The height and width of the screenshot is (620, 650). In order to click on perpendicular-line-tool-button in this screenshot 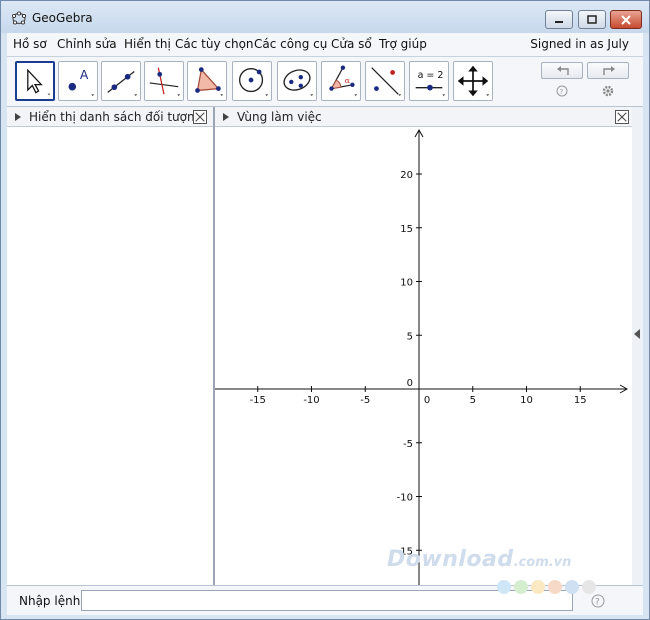, I will do `click(164, 81)`.